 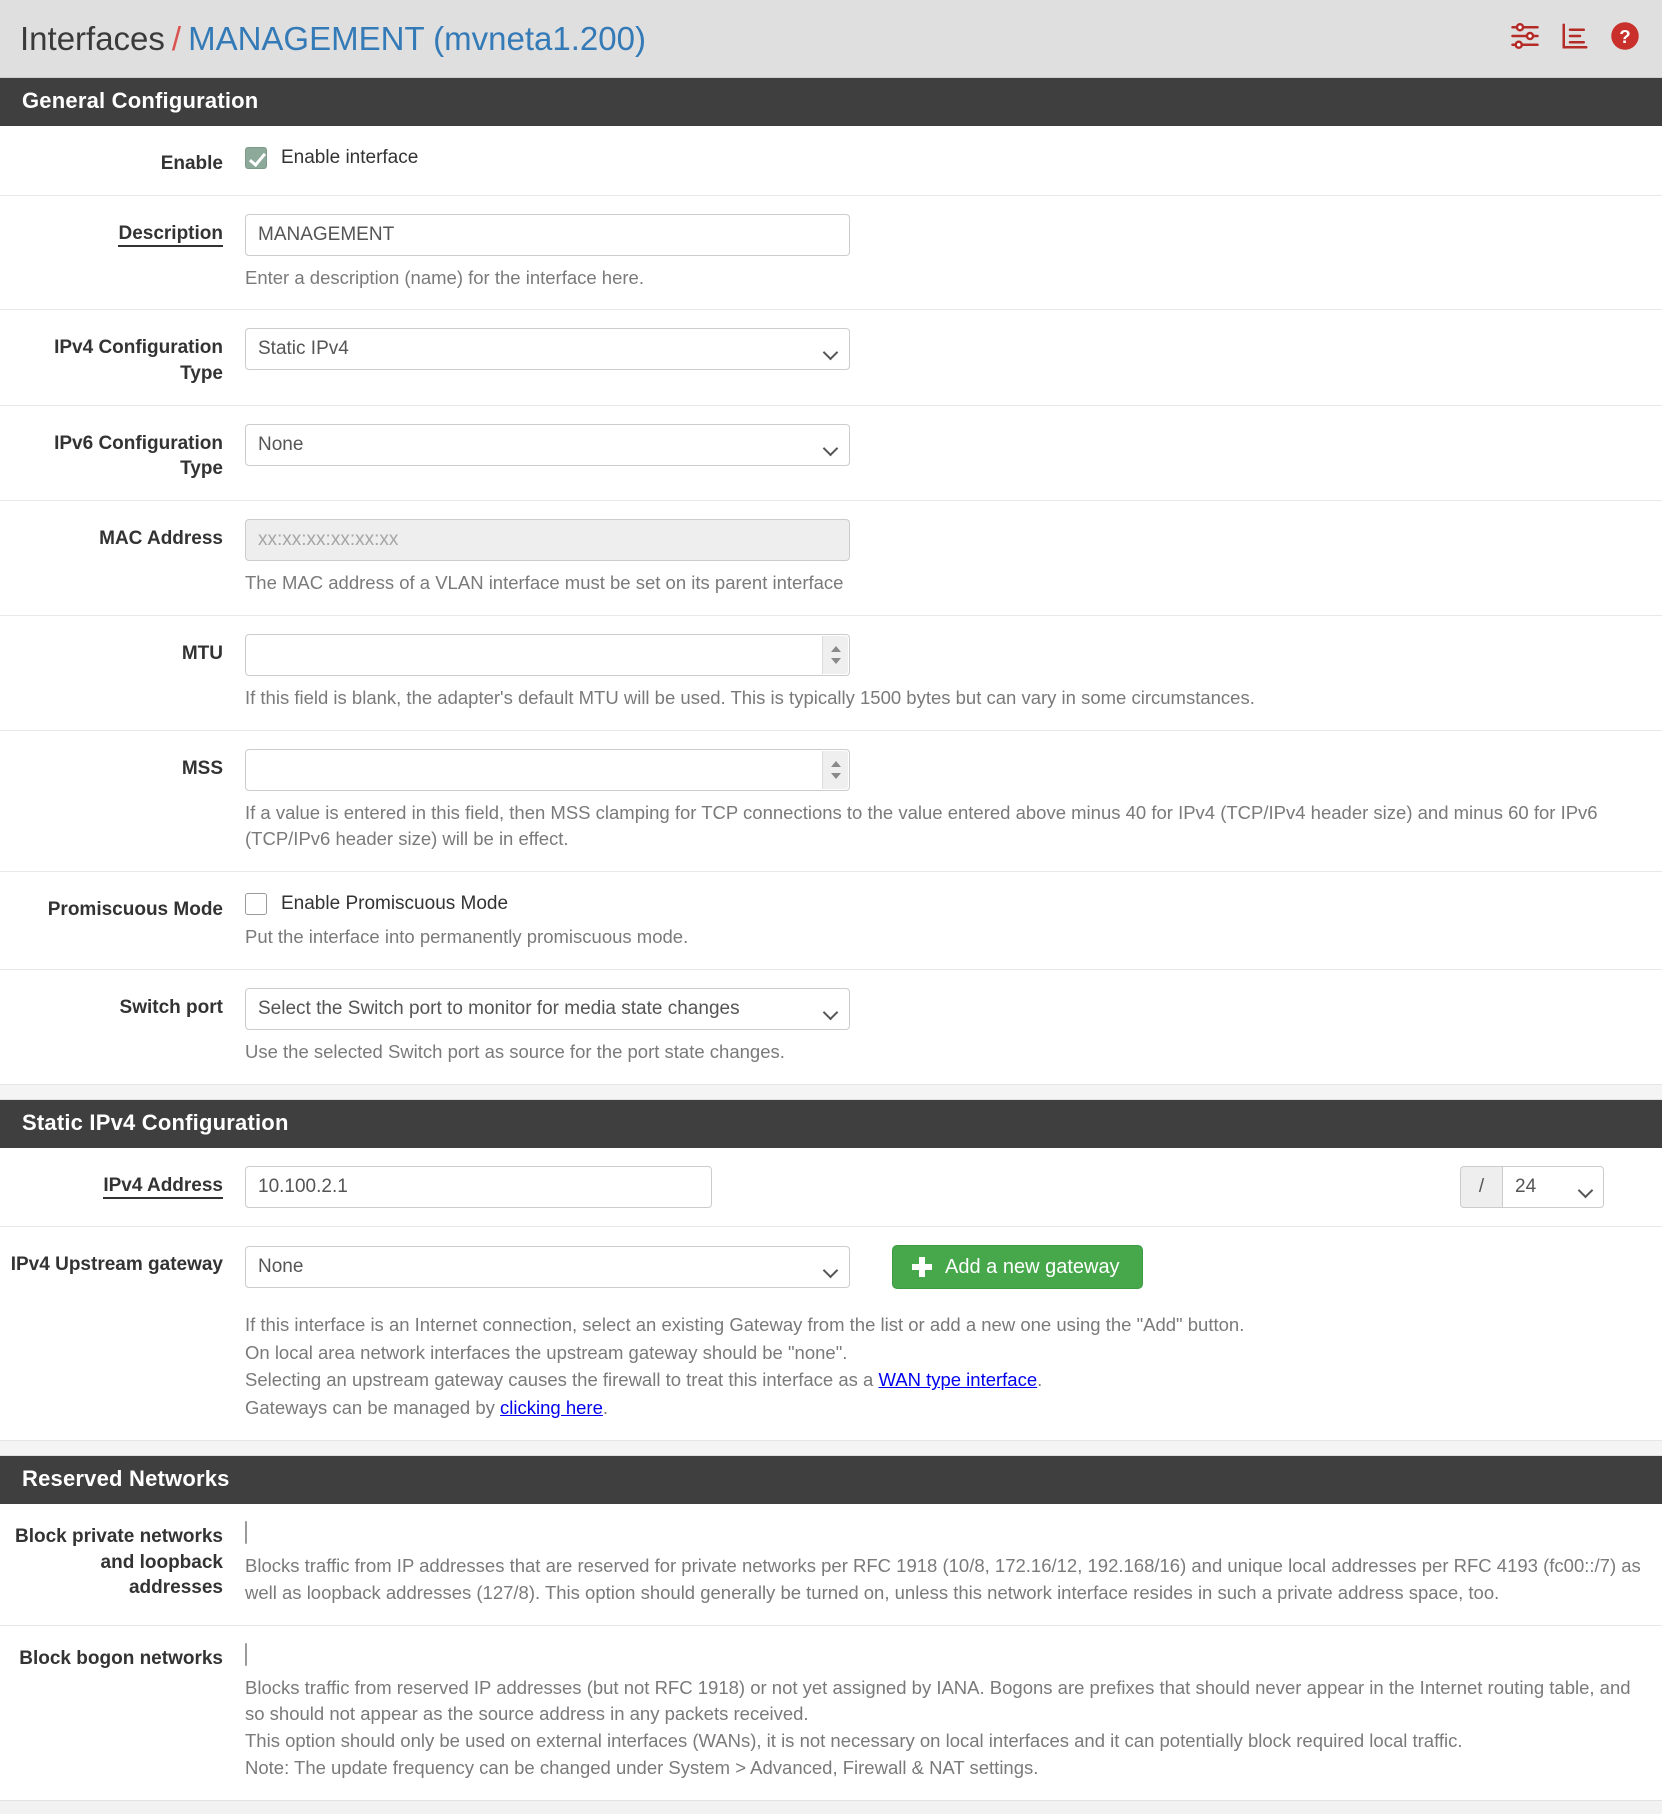 What do you see at coordinates (1553, 1186) in the screenshot?
I see `subnet-mask-select: 24` at bounding box center [1553, 1186].